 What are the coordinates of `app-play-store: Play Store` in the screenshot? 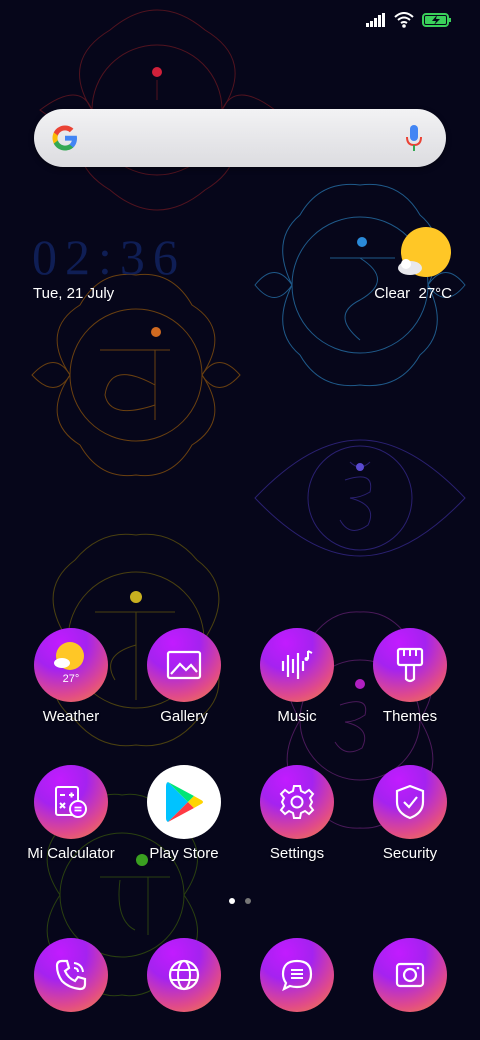 It's located at (184, 822).